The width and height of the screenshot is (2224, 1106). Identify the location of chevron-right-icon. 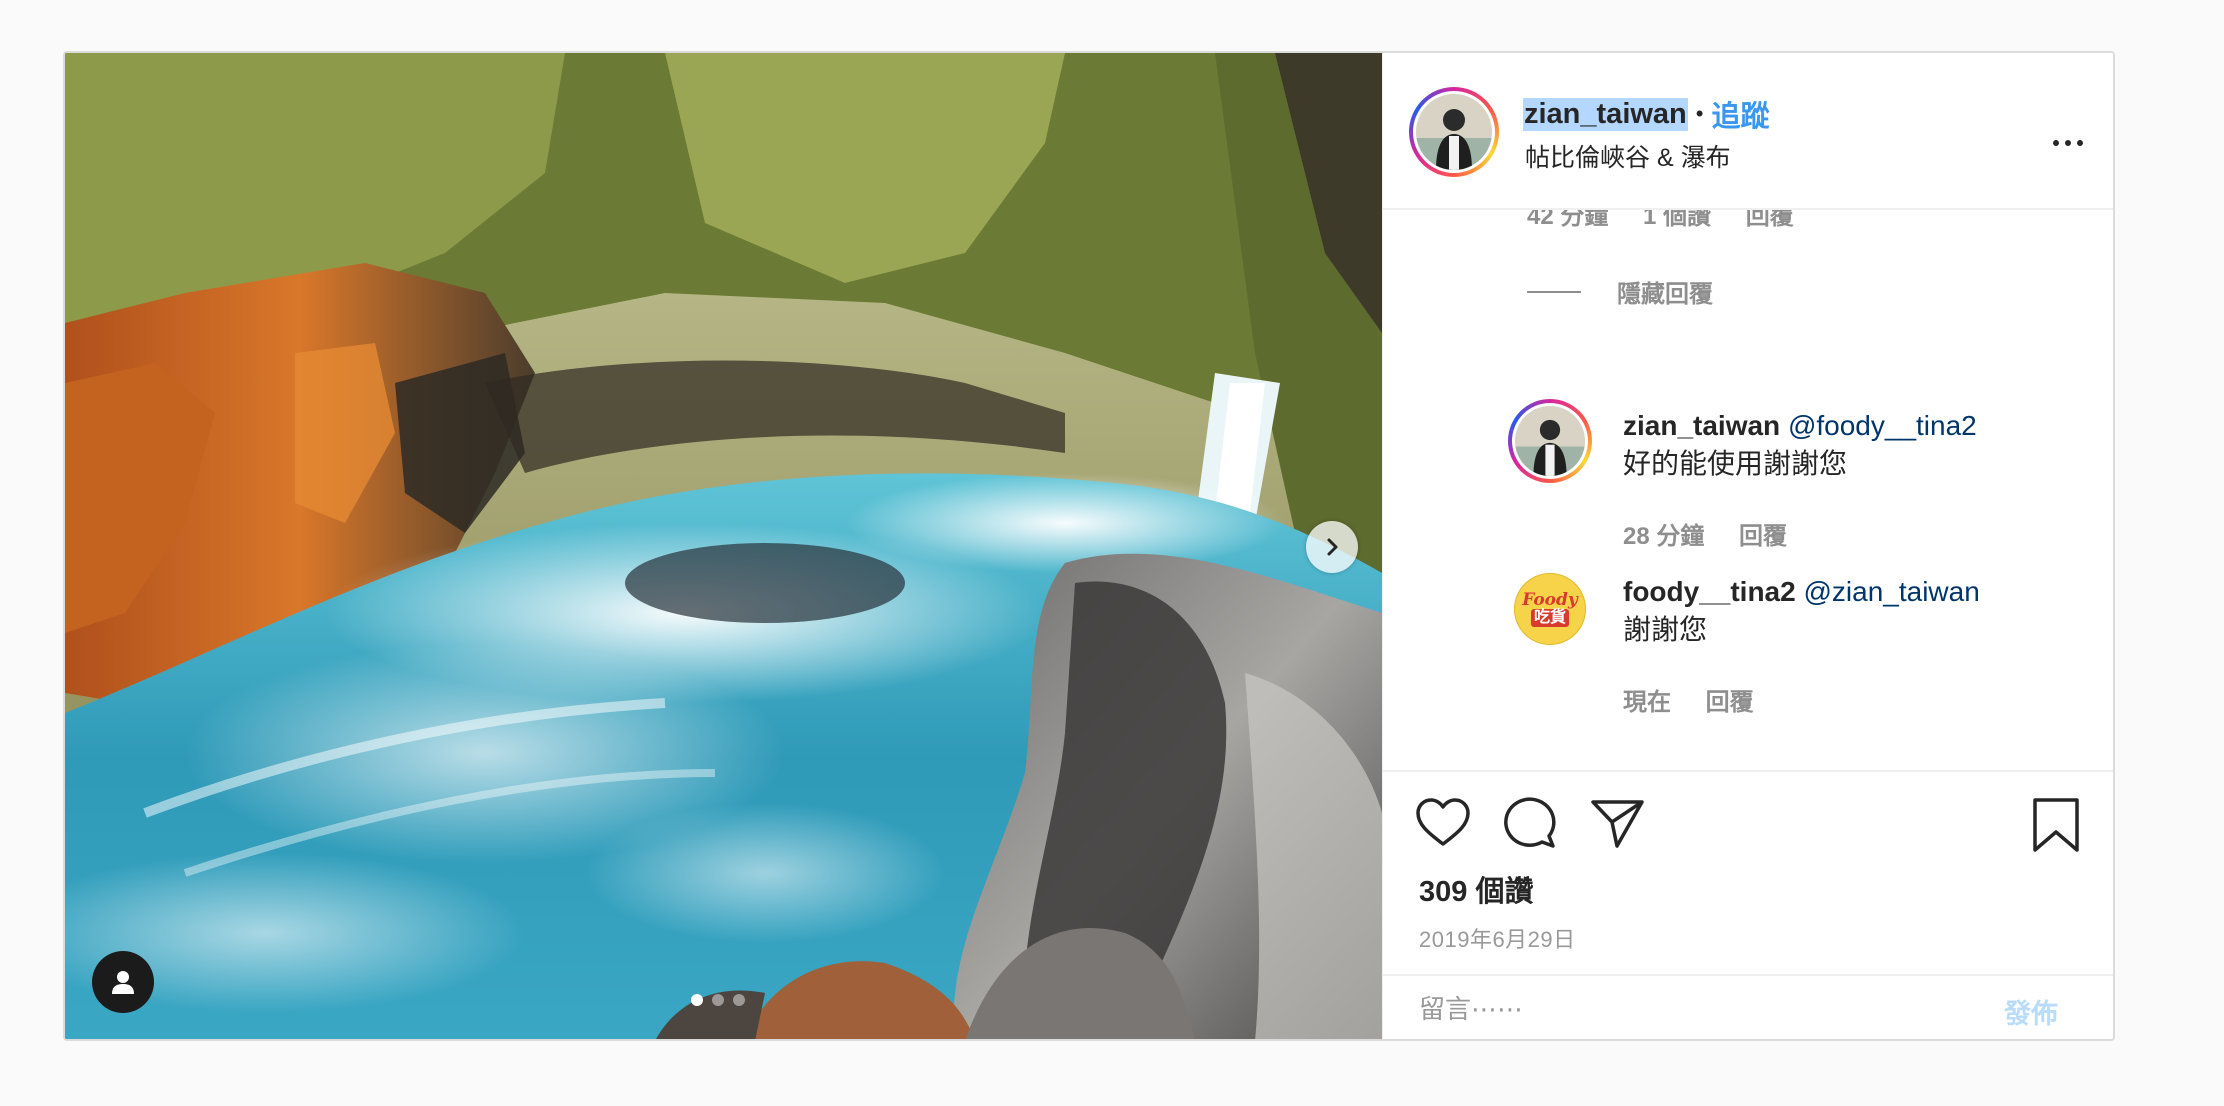
(1332, 547).